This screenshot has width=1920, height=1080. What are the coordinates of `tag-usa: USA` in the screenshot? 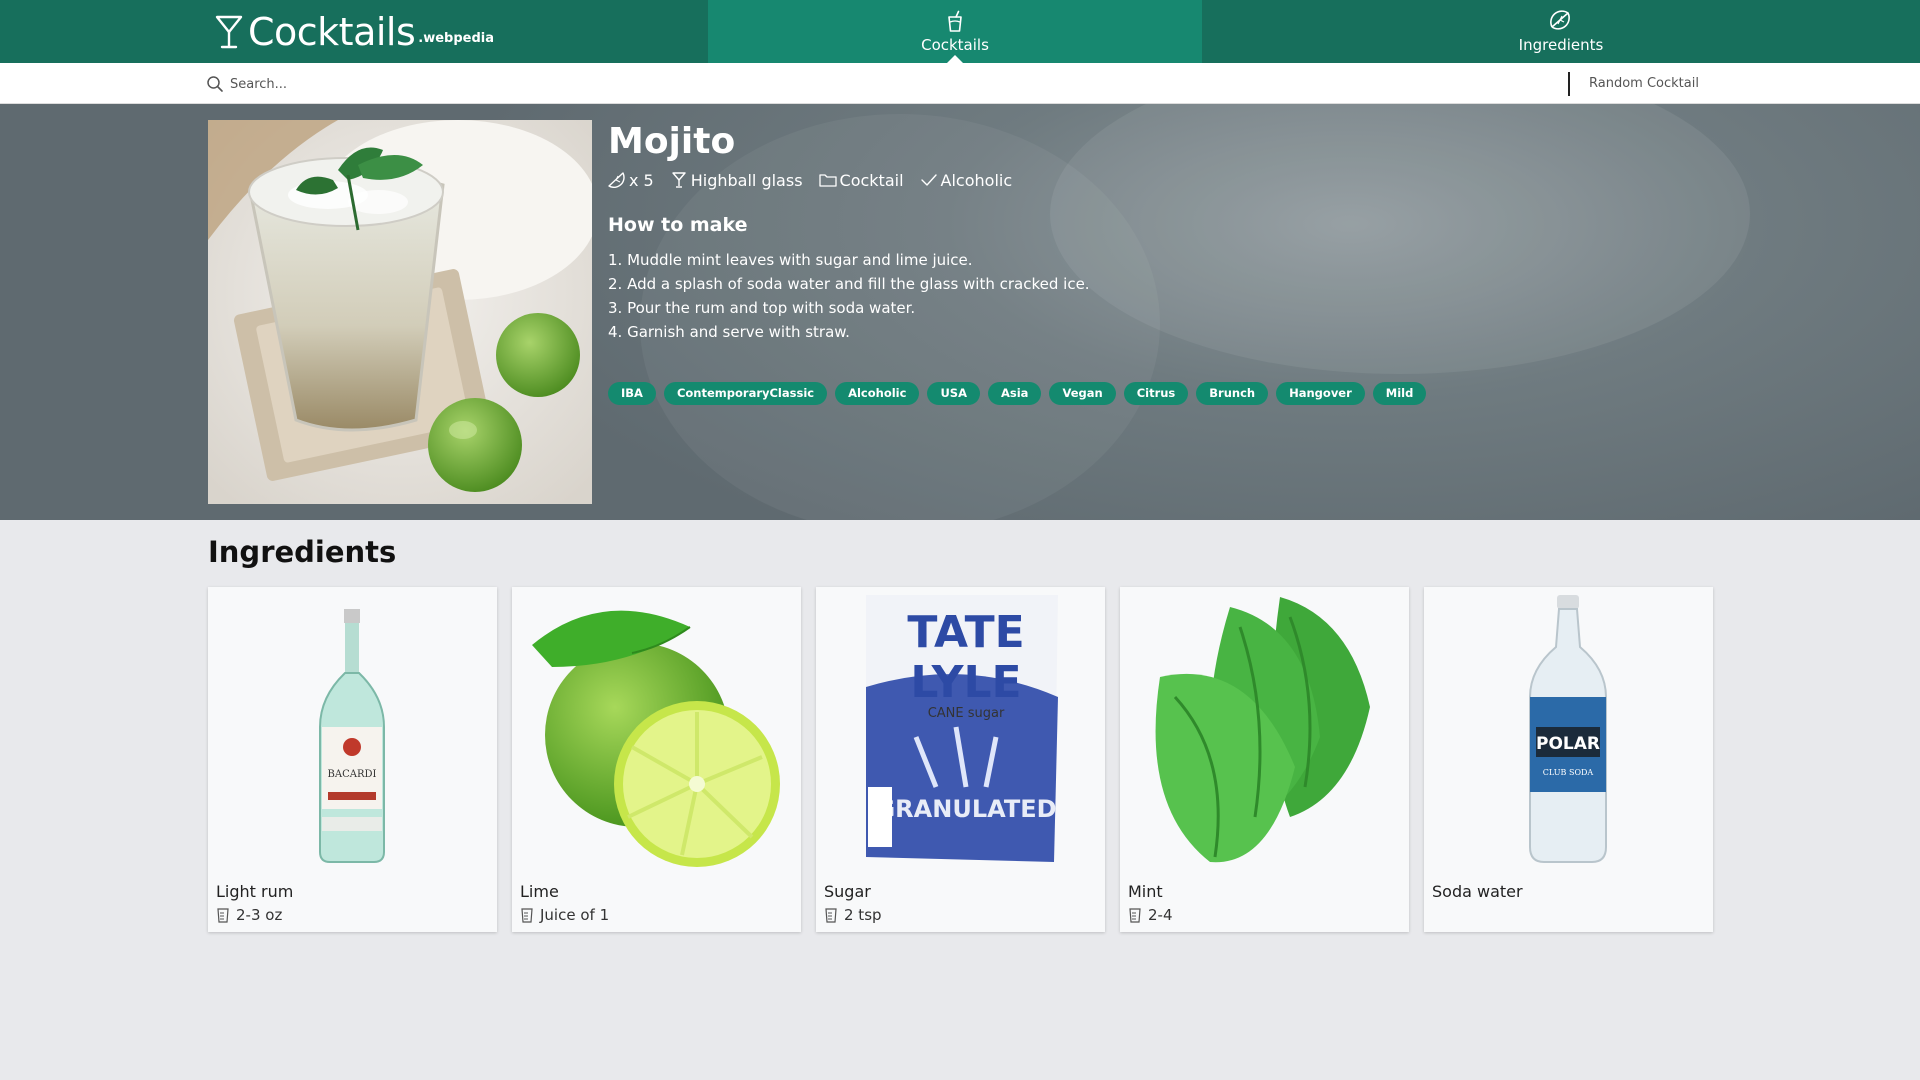 It's located at (953, 393).